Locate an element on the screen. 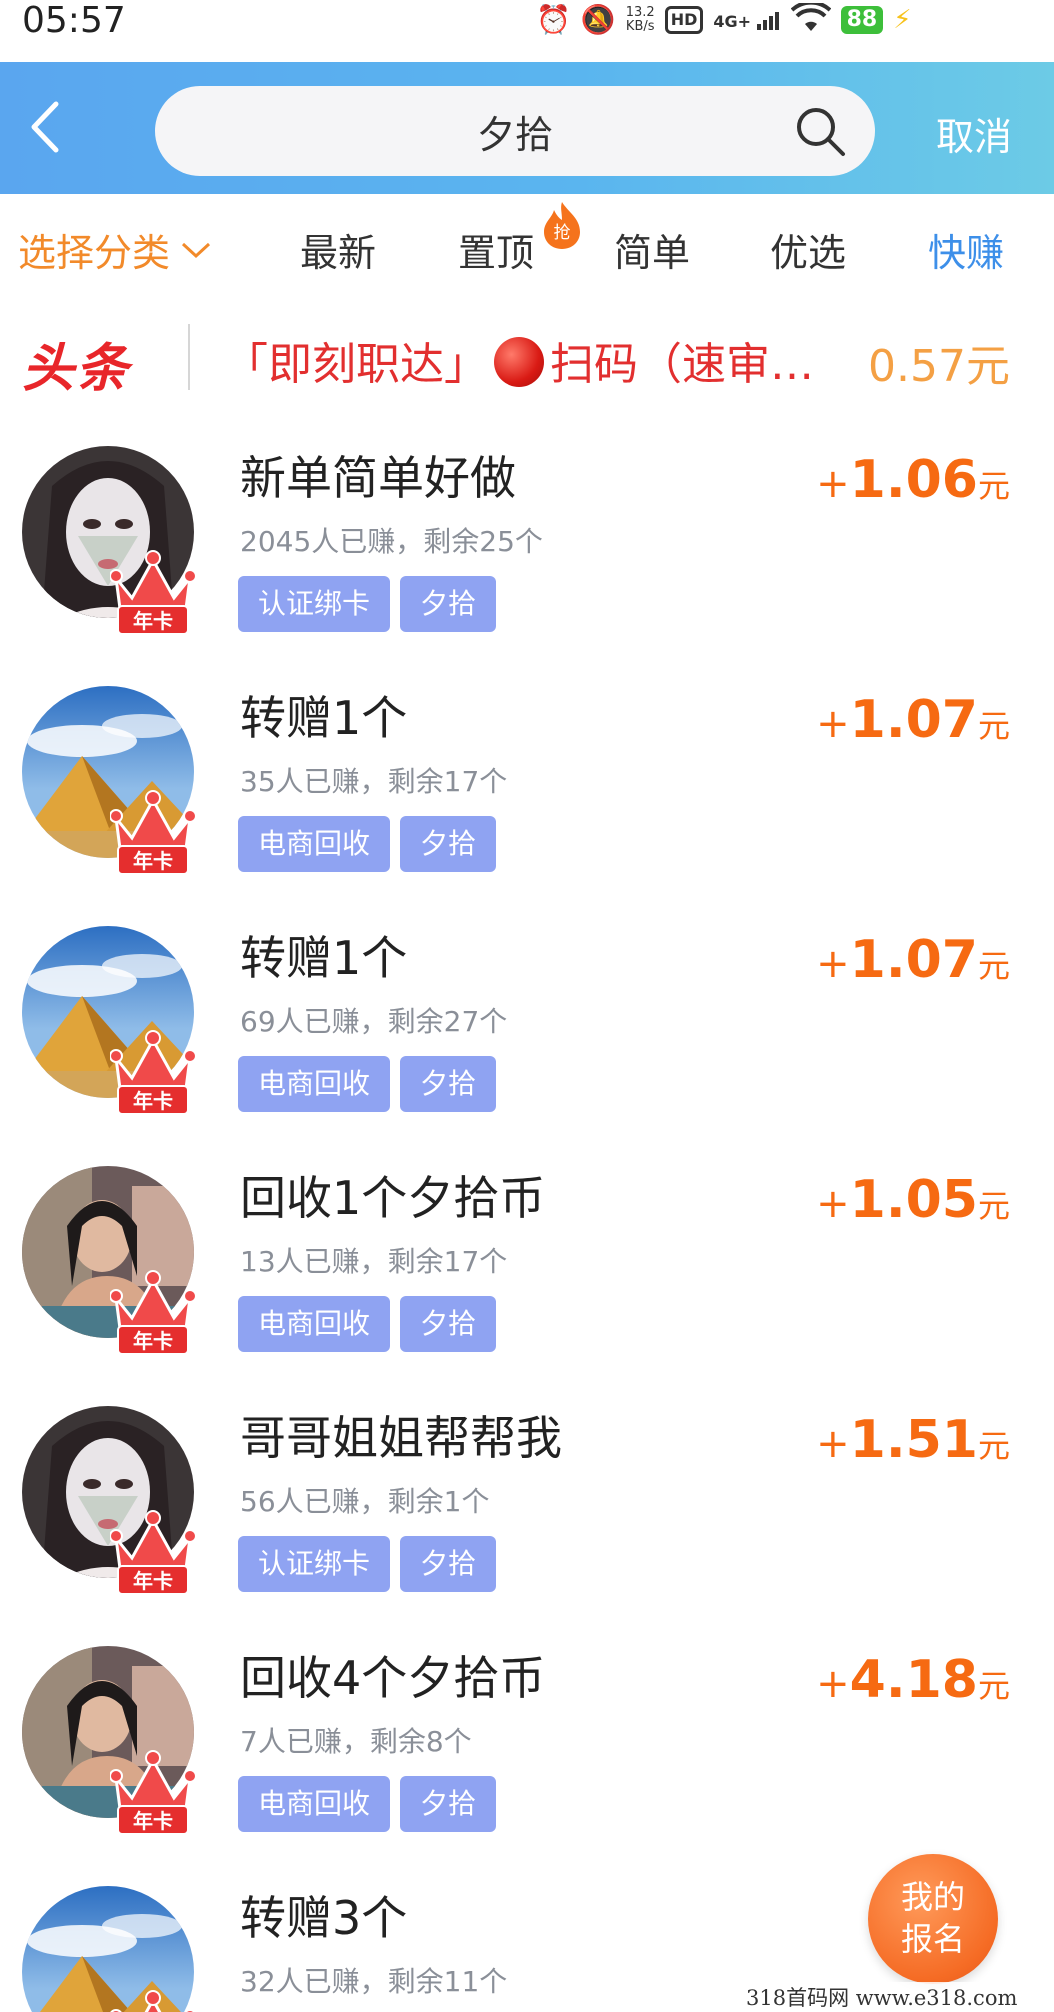 The height and width of the screenshot is (2012, 1054). tab-simple: 简单 is located at coordinates (652, 249).